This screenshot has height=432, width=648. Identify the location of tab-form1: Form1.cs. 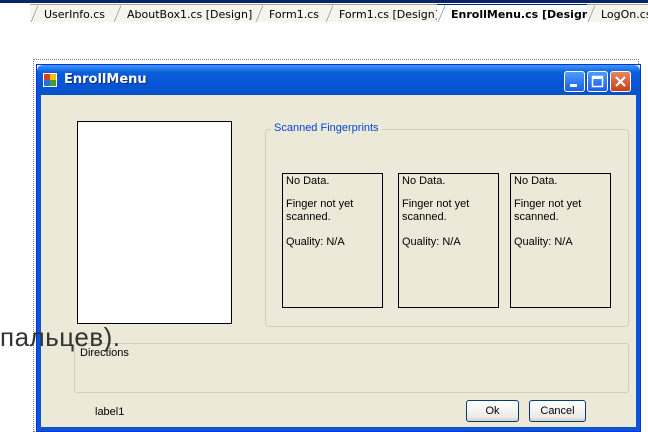
(291, 14).